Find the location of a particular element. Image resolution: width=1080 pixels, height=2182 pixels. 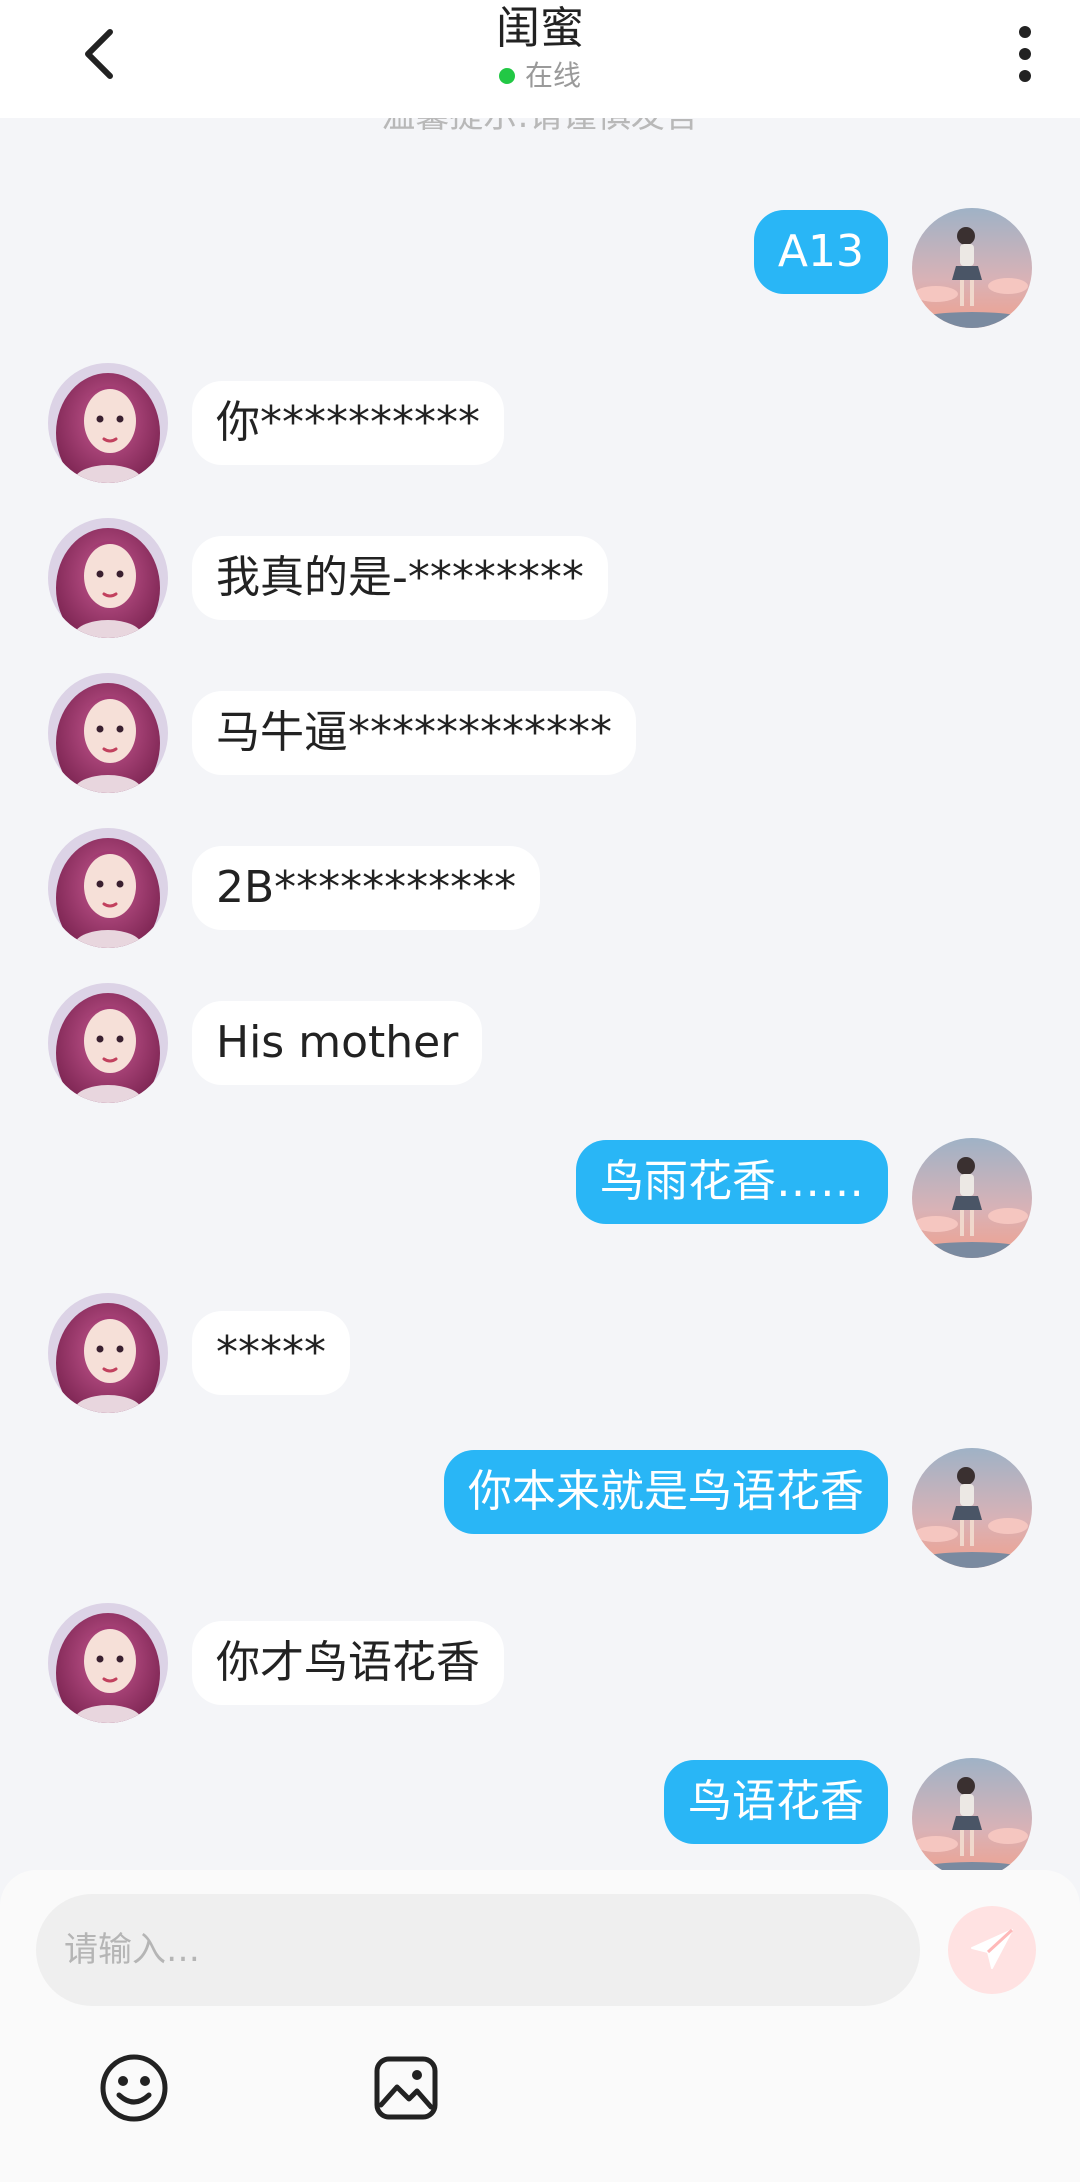

image-icon is located at coordinates (406, 2088).